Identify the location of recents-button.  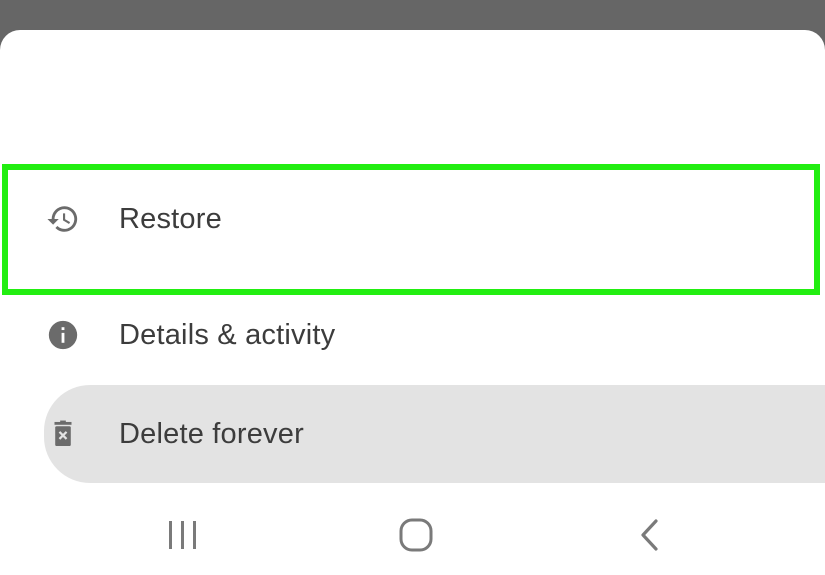
(183, 537).